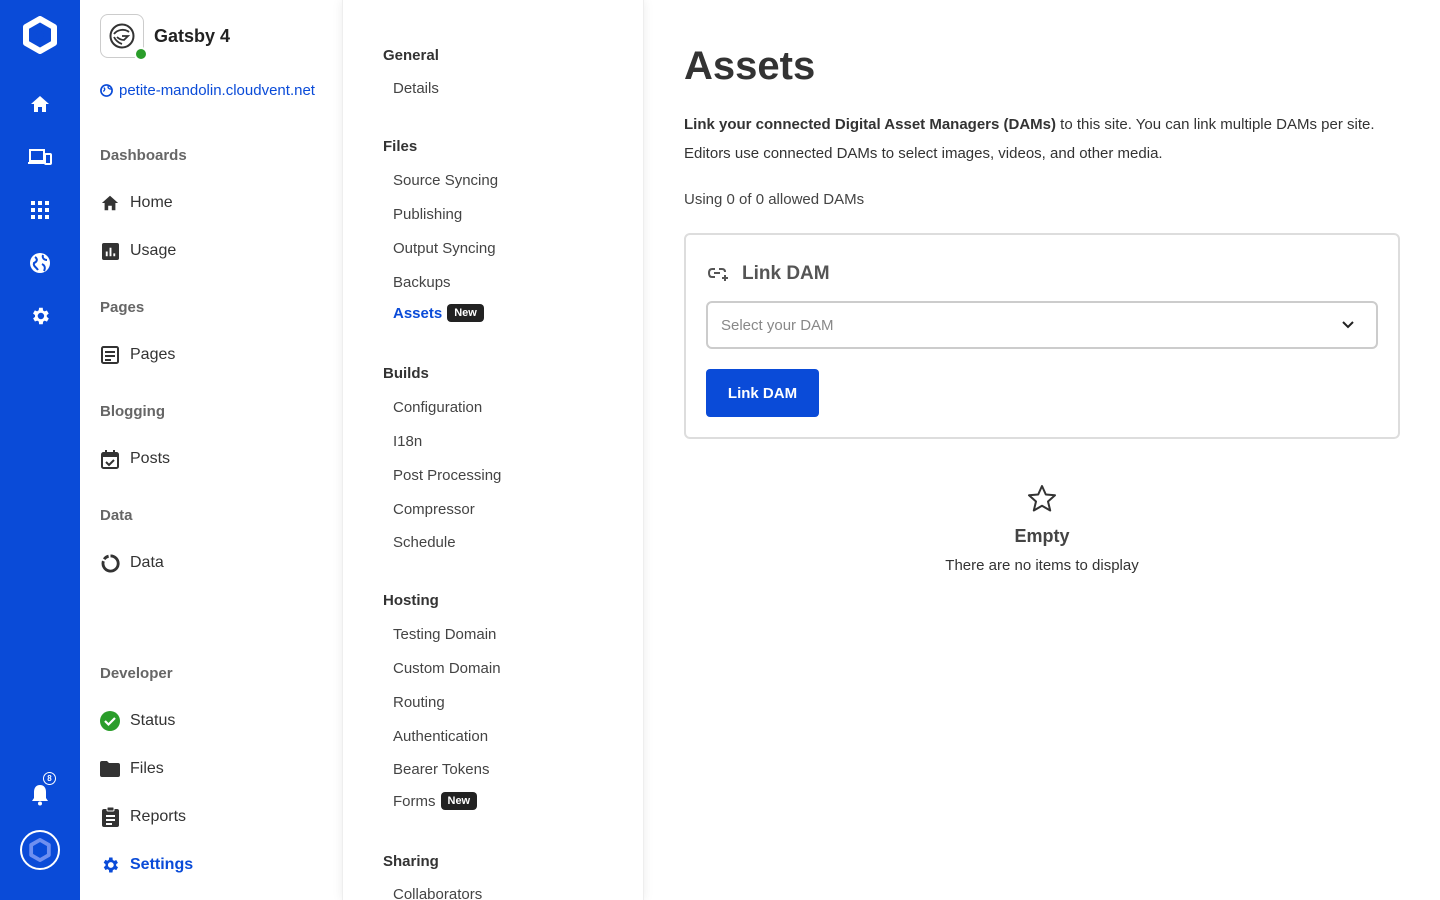 This screenshot has width=1440, height=900. Describe the element at coordinates (40, 263) in the screenshot. I see `globe-icon` at that location.